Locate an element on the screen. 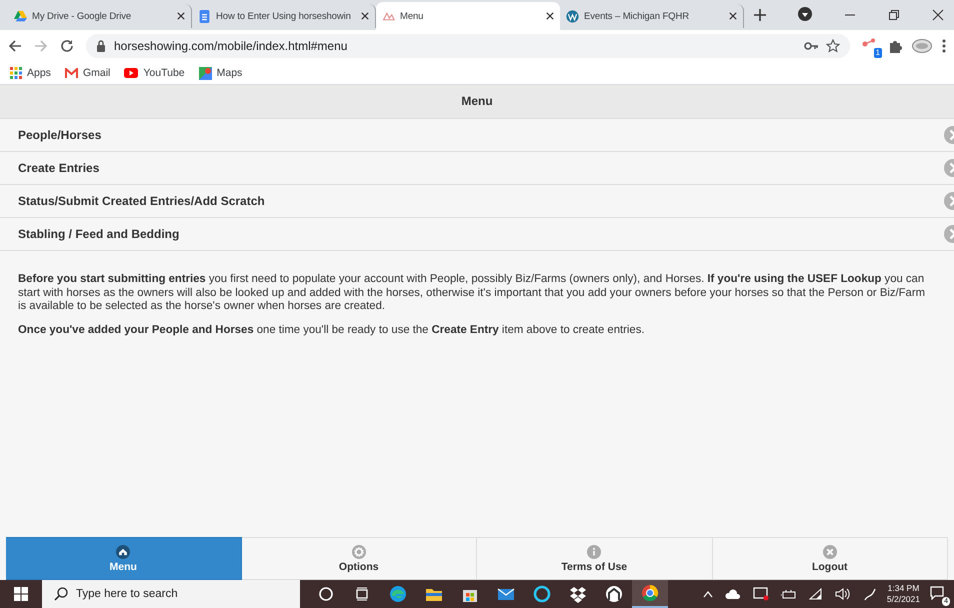 The height and width of the screenshot is (608, 954). nav-tab: Menu is located at coordinates (124, 558).